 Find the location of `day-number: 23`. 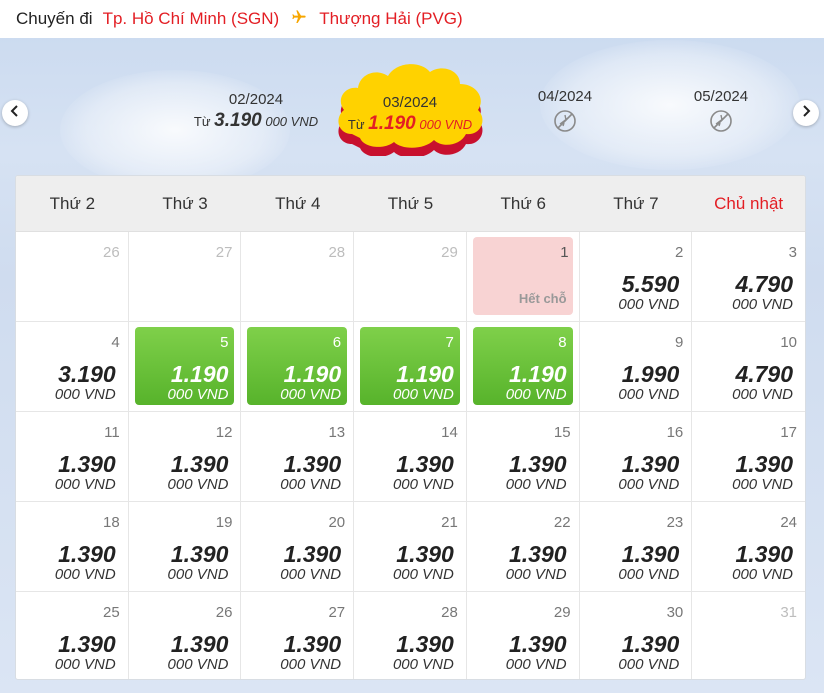

day-number: 23 is located at coordinates (675, 522).